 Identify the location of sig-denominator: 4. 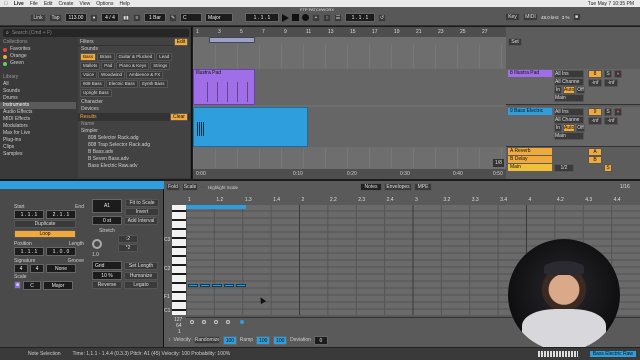
(37, 268).